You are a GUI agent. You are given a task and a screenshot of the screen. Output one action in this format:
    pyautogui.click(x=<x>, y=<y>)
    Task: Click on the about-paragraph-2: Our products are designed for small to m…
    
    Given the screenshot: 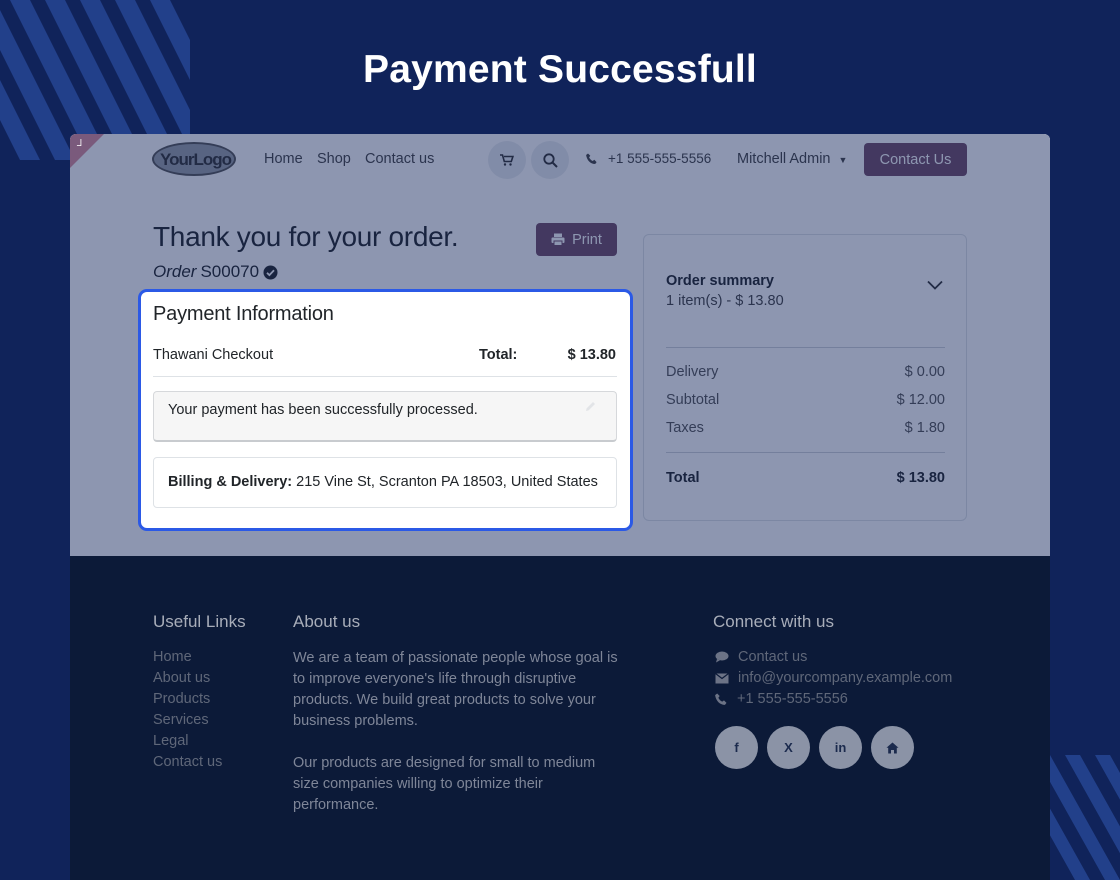 What is the action you would take?
    pyautogui.click(x=444, y=784)
    